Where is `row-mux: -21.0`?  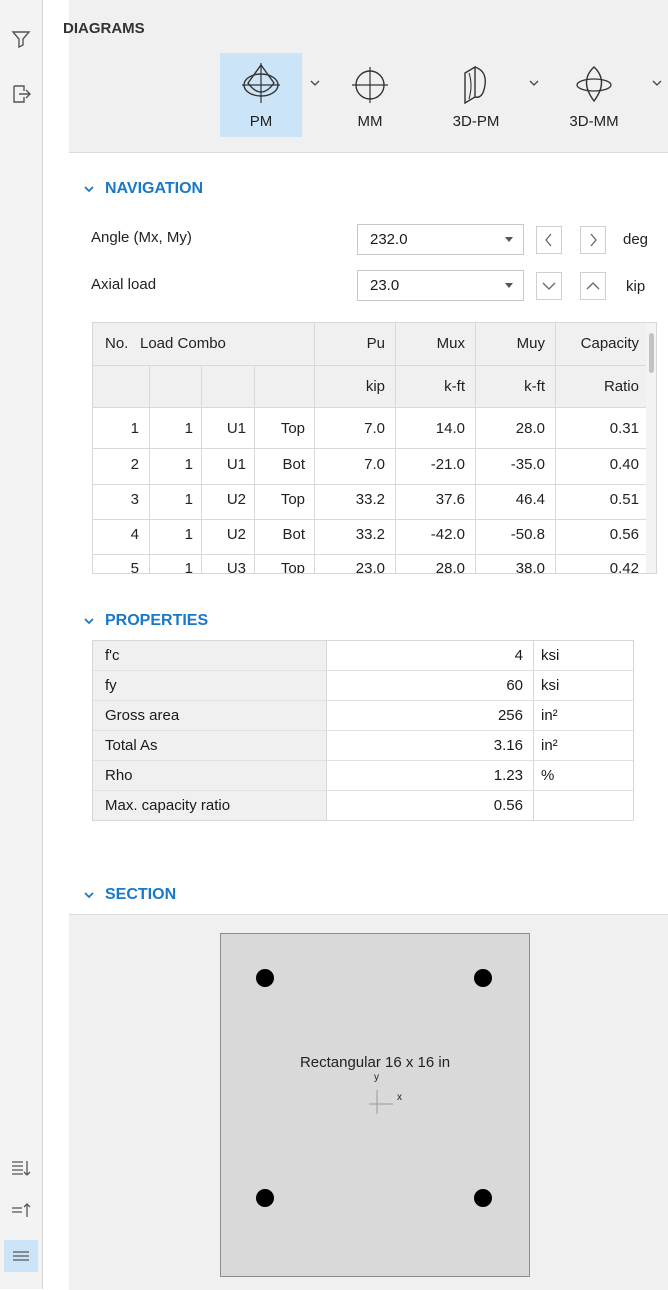 row-mux: -21.0 is located at coordinates (447, 464).